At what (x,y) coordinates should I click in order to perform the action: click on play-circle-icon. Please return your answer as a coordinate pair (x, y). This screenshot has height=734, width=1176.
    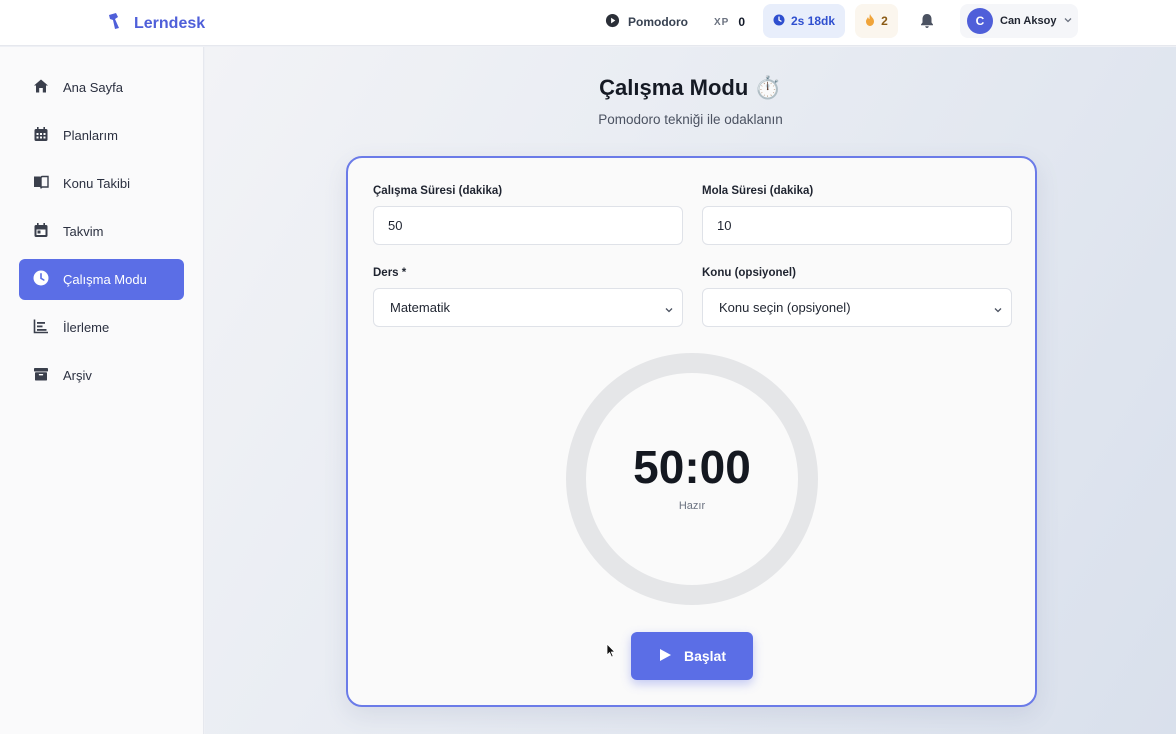
    Looking at the image, I should click on (612, 22).